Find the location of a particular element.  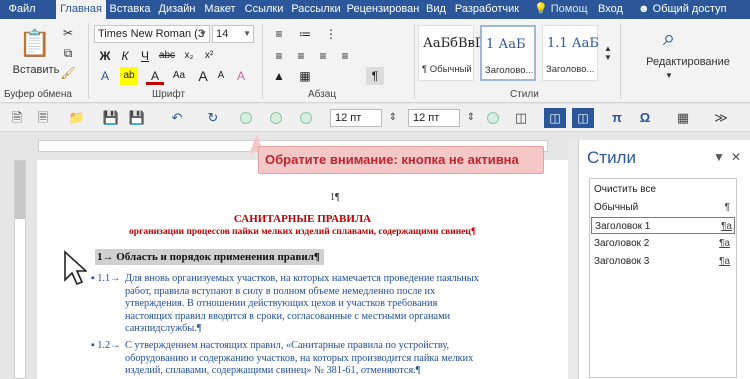

new-blank-icon: 🗏 is located at coordinates (43, 118).